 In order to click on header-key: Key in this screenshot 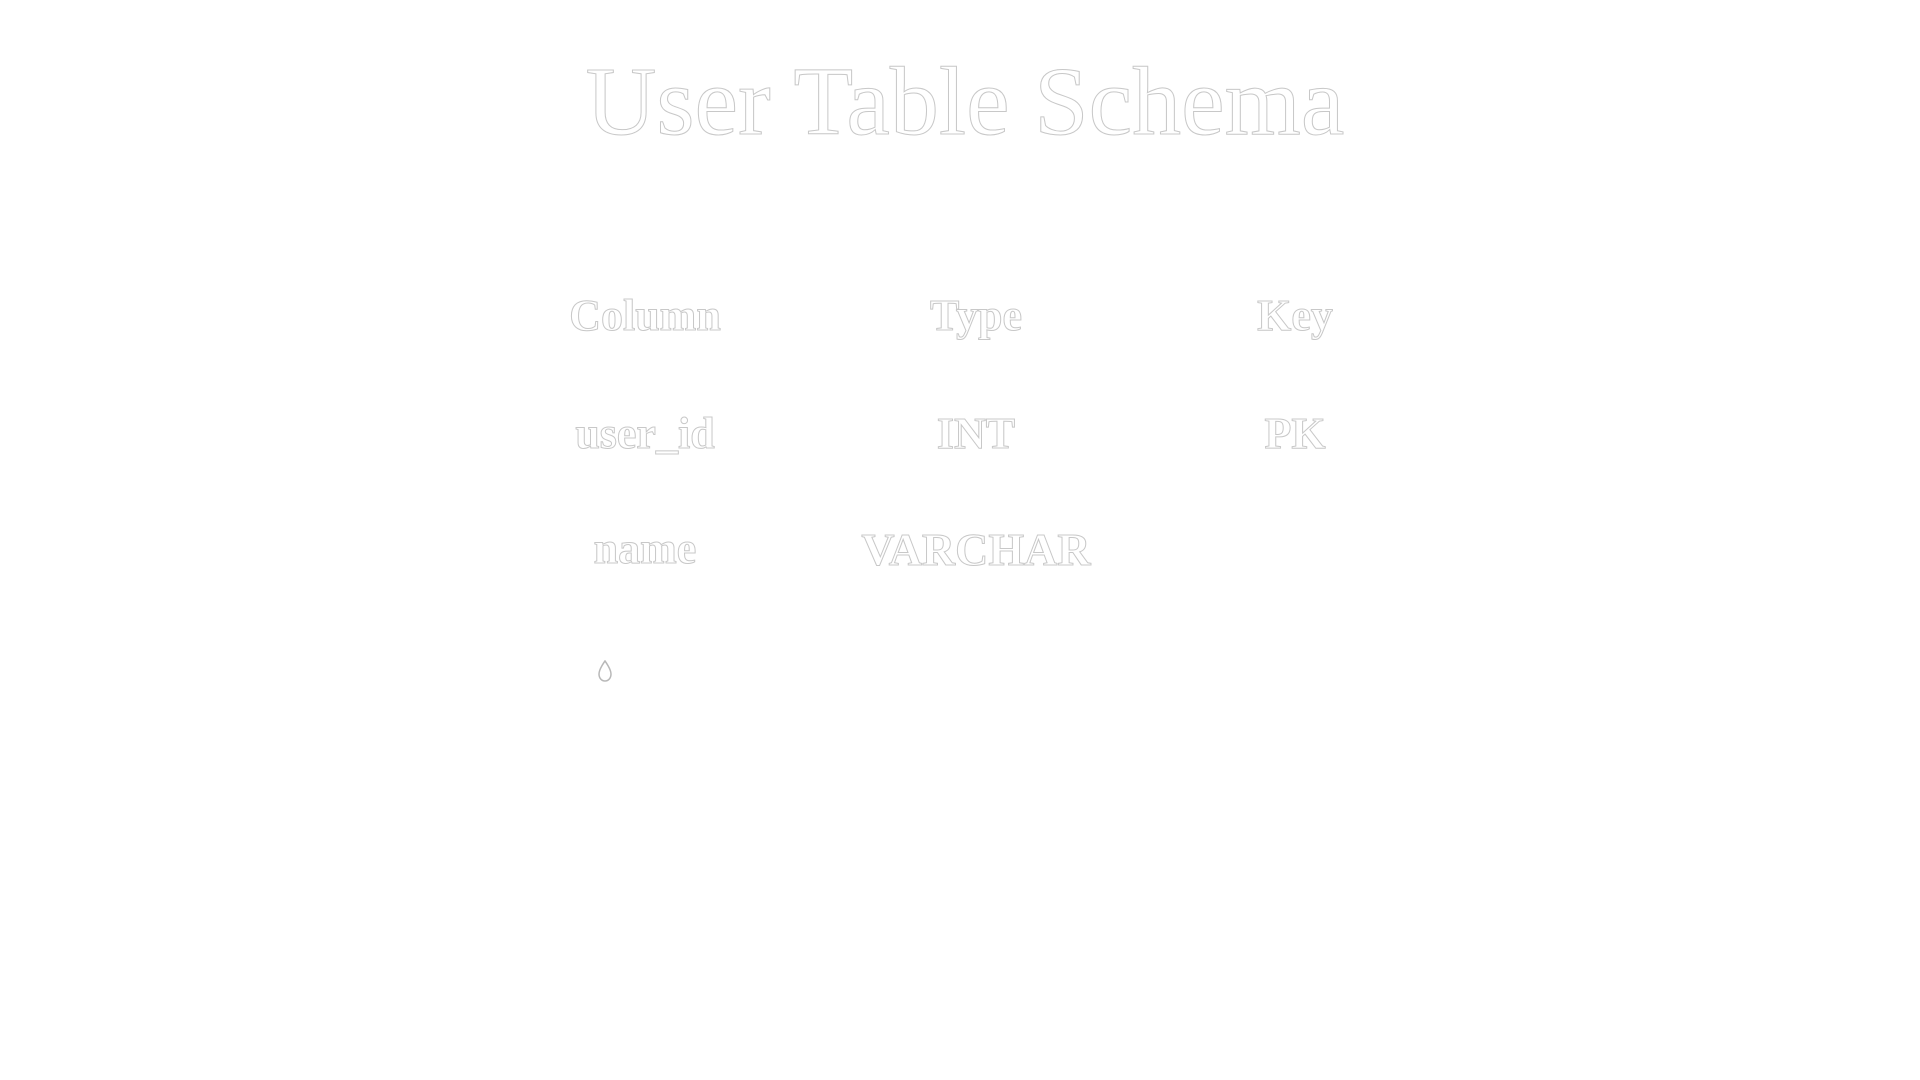, I will do `click(1295, 316)`.